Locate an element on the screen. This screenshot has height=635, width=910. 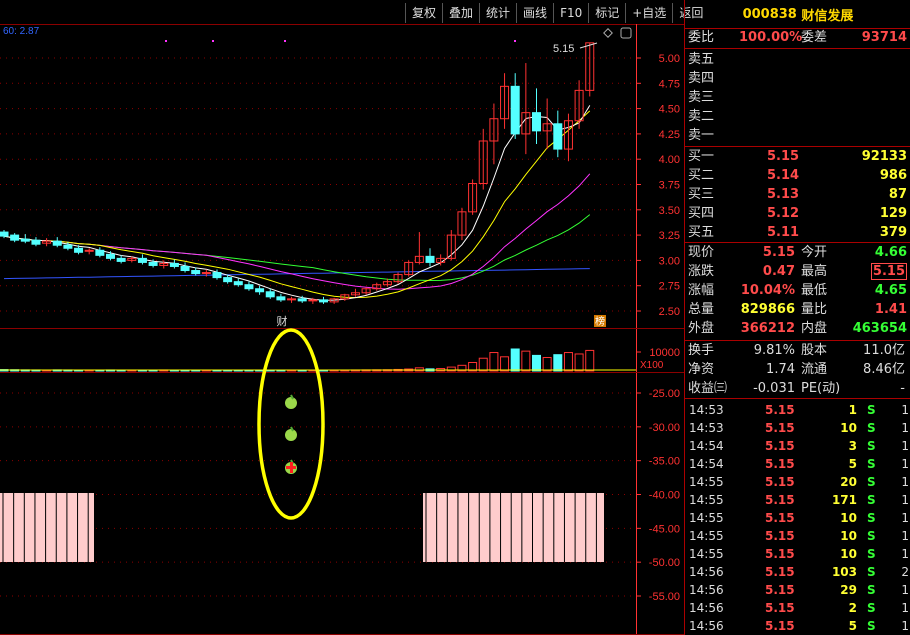
stock-code: 000838 is located at coordinates (769, 14).